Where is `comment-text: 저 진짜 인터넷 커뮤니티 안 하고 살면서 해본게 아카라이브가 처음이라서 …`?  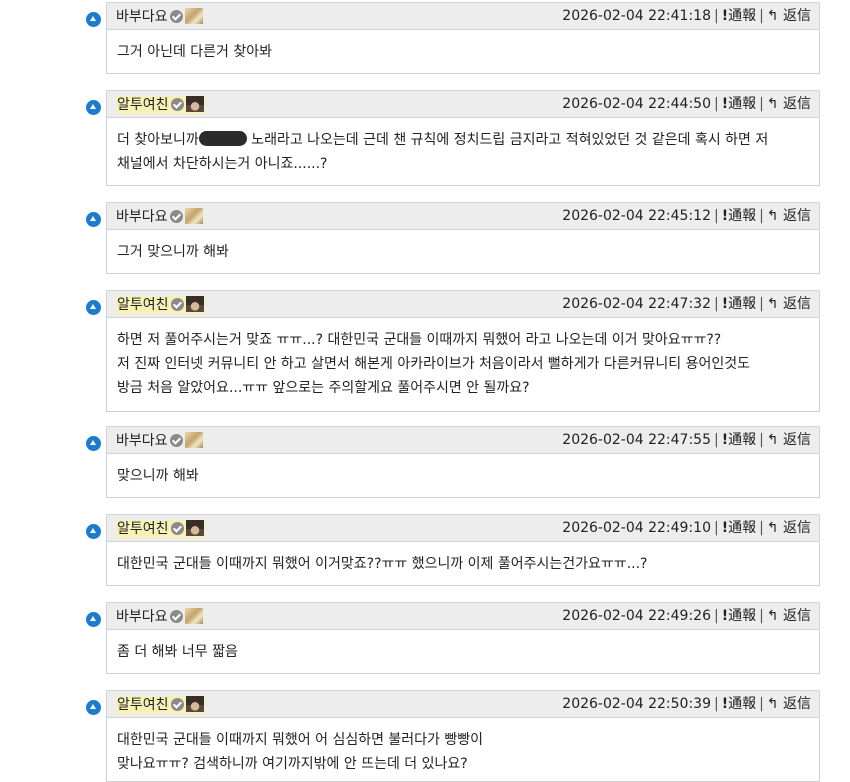 comment-text: 저 진짜 인터넷 커뮤니티 안 하고 살면서 해본게 아카라이브가 처음이라서 … is located at coordinates (433, 364).